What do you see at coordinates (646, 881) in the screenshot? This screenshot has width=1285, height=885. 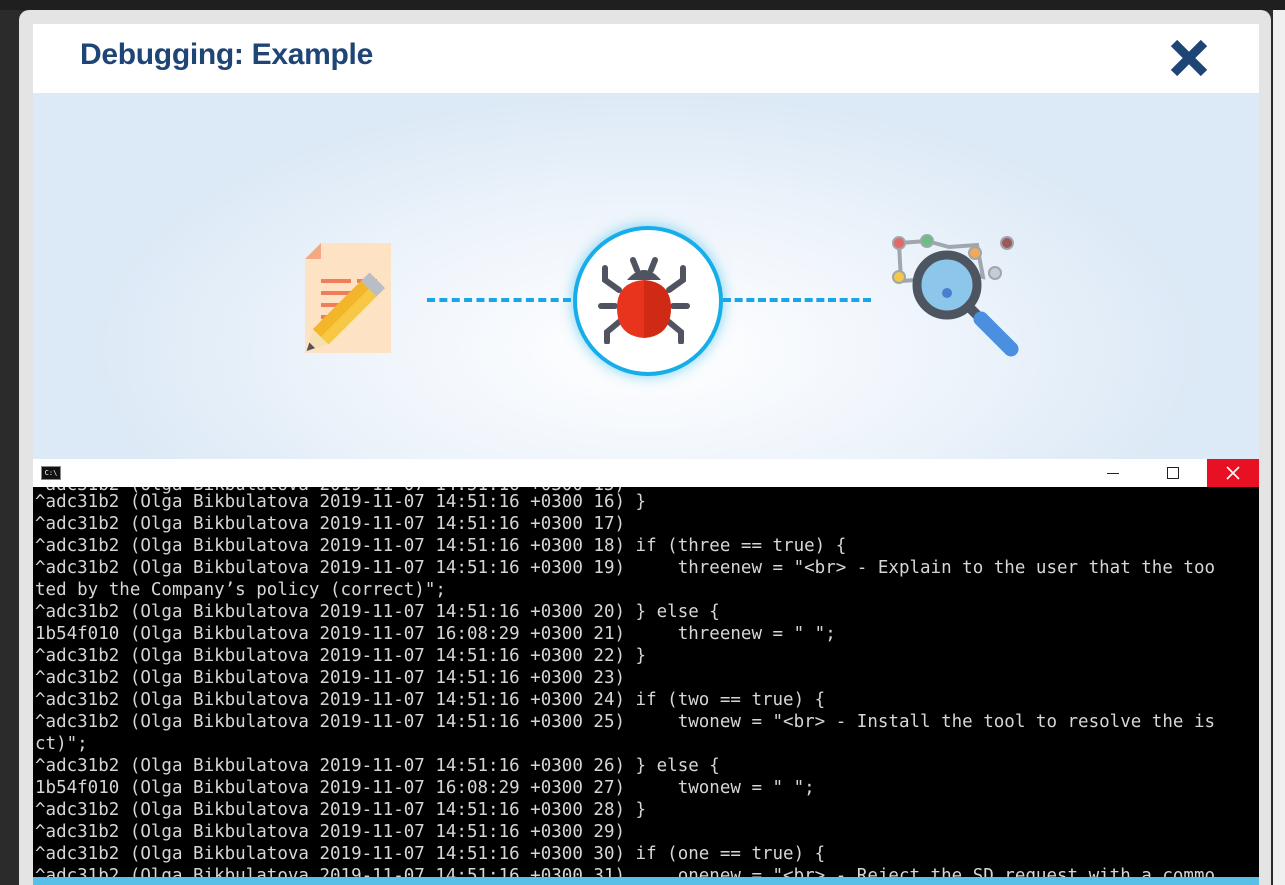 I see `progress-bar-strip` at bounding box center [646, 881].